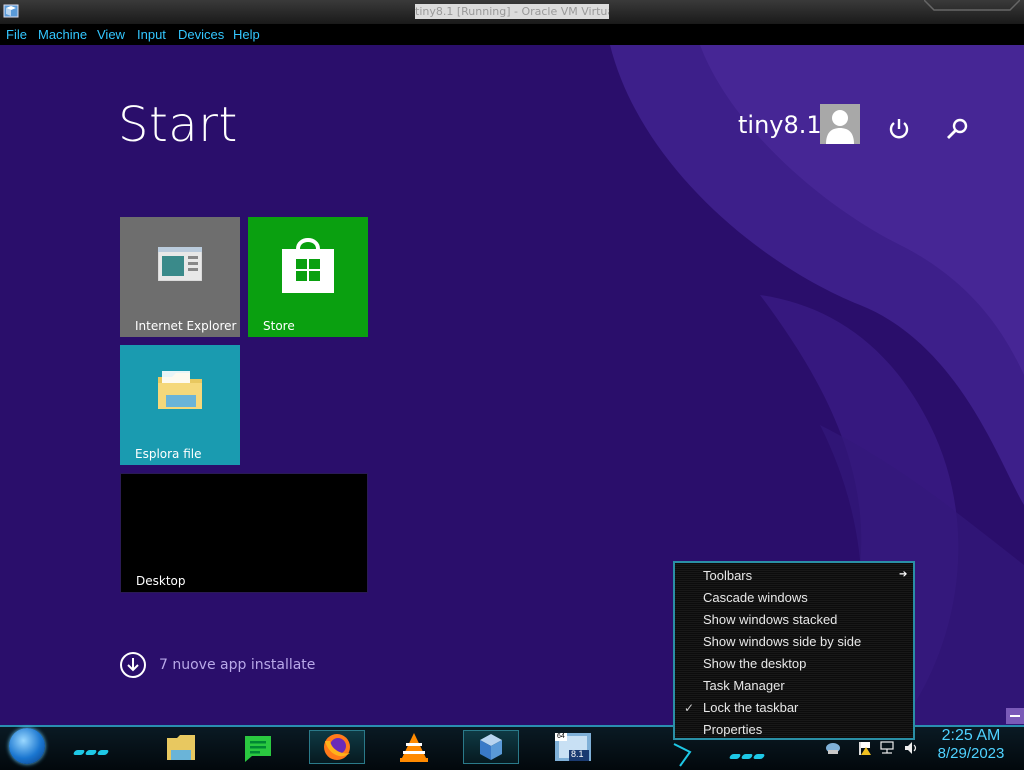 The image size is (1024, 770). I want to click on clock-time: 2:25 AM, so click(971, 735).